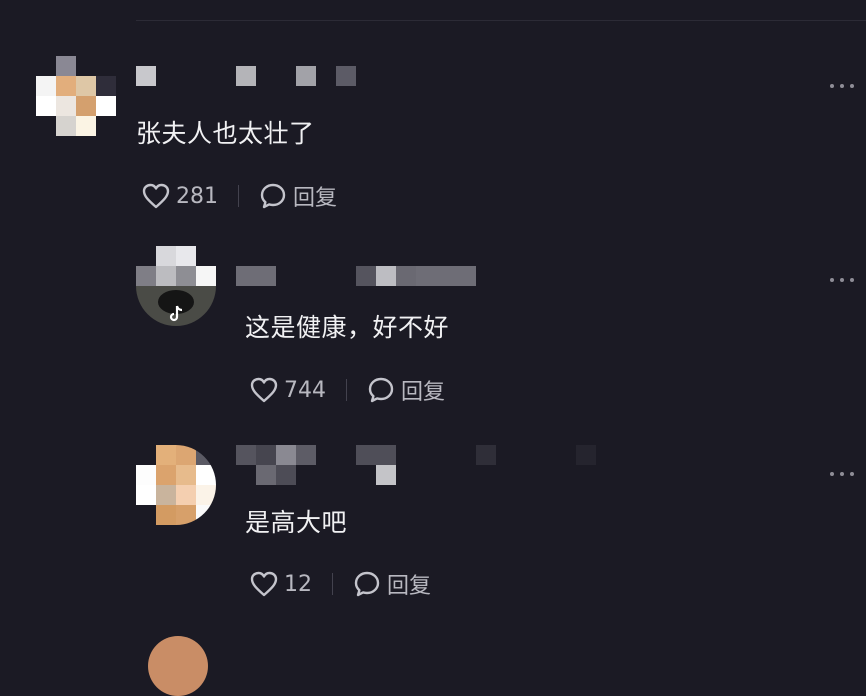 The image size is (866, 696). Describe the element at coordinates (281, 584) in the screenshot. I see `like-button: 12` at that location.